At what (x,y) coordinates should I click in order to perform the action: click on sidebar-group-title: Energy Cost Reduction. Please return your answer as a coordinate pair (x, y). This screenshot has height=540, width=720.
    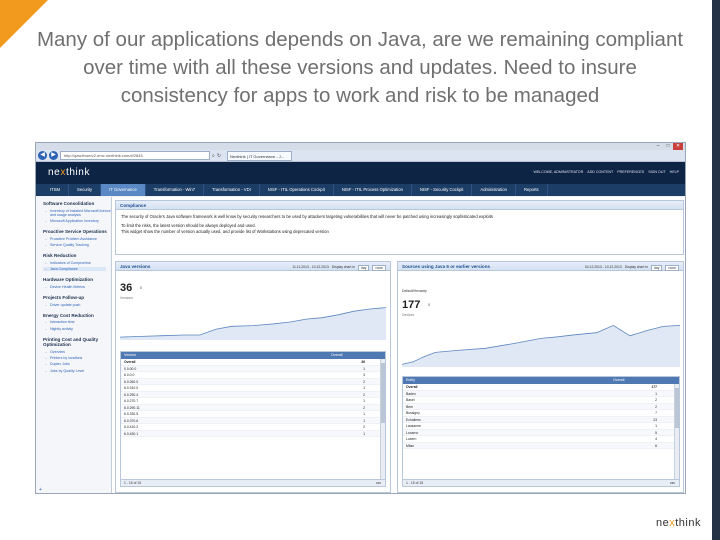
    Looking at the image, I should click on (68, 315).